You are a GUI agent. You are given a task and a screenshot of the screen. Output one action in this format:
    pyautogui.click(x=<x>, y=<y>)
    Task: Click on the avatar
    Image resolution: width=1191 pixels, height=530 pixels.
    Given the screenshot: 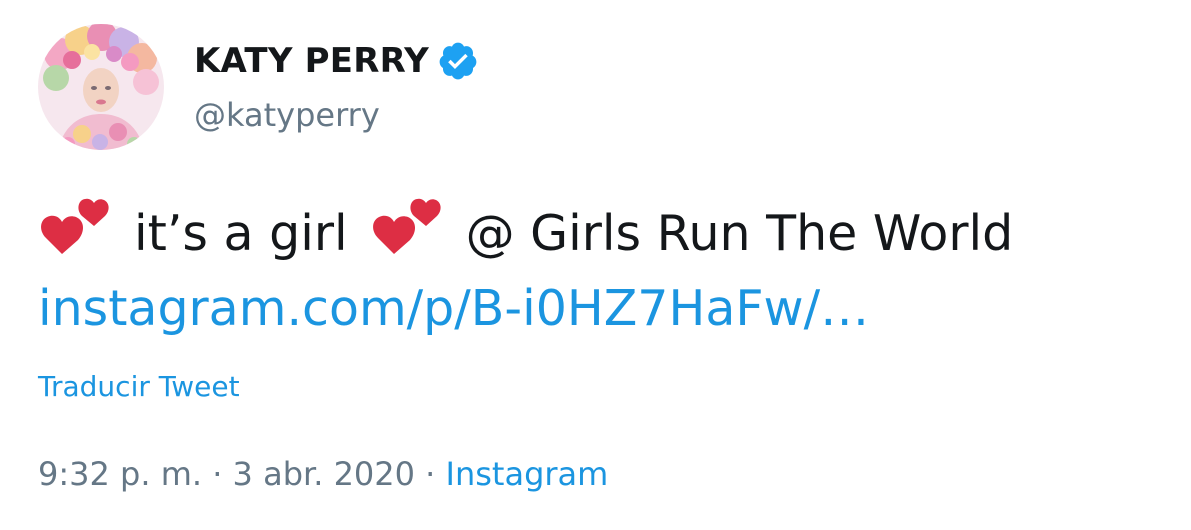 What is the action you would take?
    pyautogui.click(x=101, y=87)
    